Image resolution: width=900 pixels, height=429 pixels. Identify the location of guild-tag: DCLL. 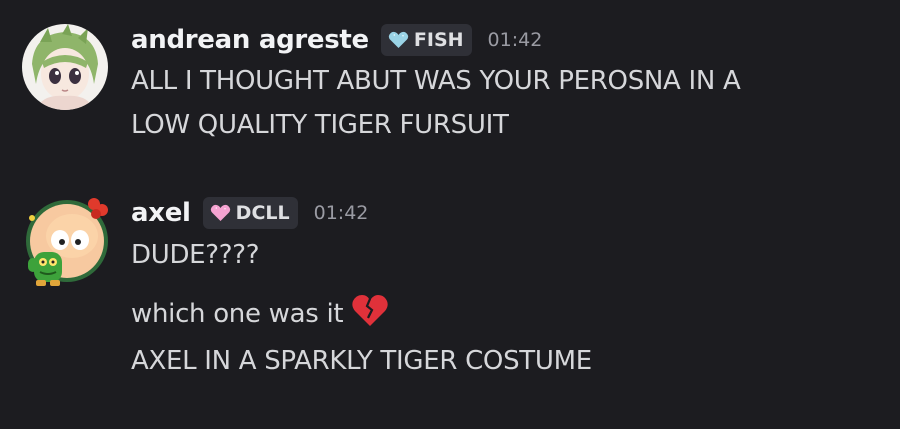
(250, 213).